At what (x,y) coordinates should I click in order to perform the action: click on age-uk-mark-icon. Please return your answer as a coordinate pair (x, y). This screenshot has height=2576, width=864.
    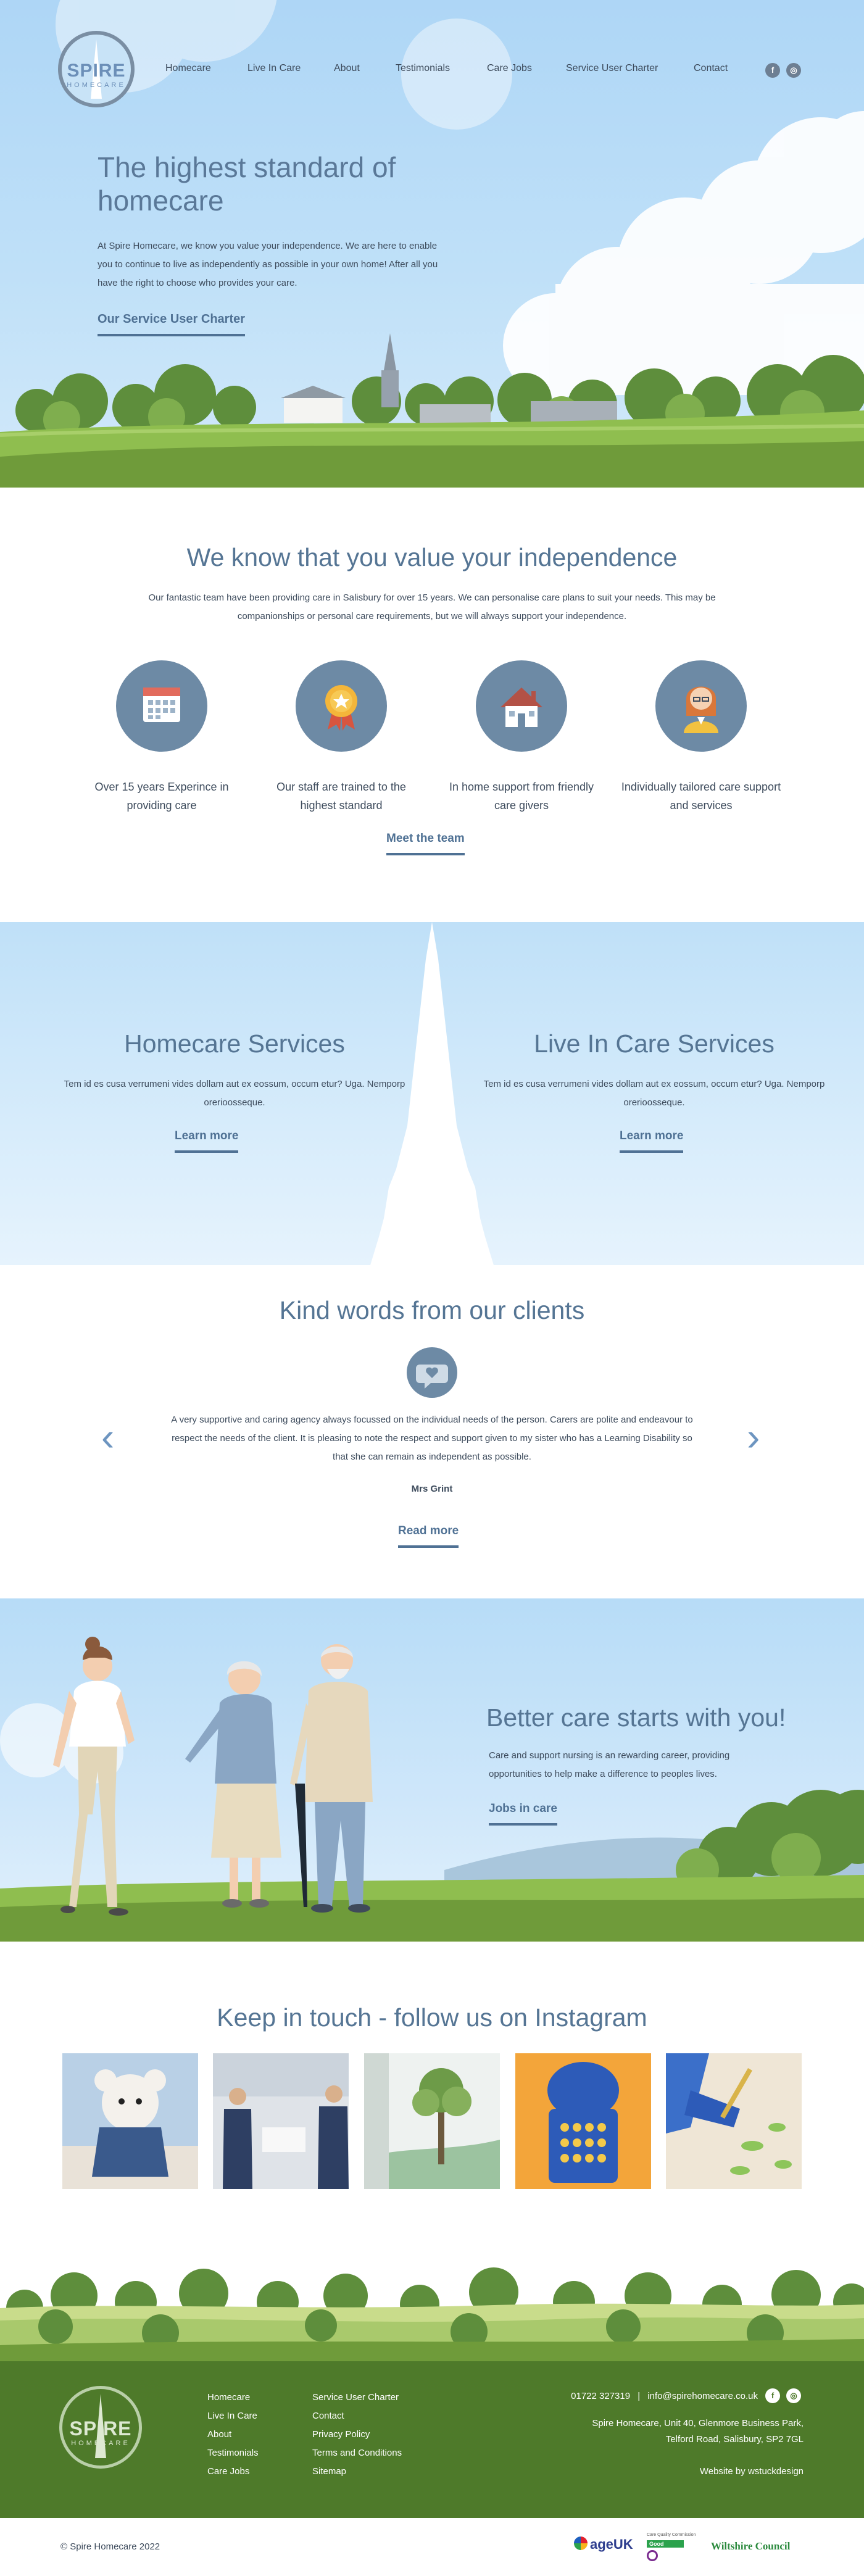
    Looking at the image, I should click on (581, 2544).